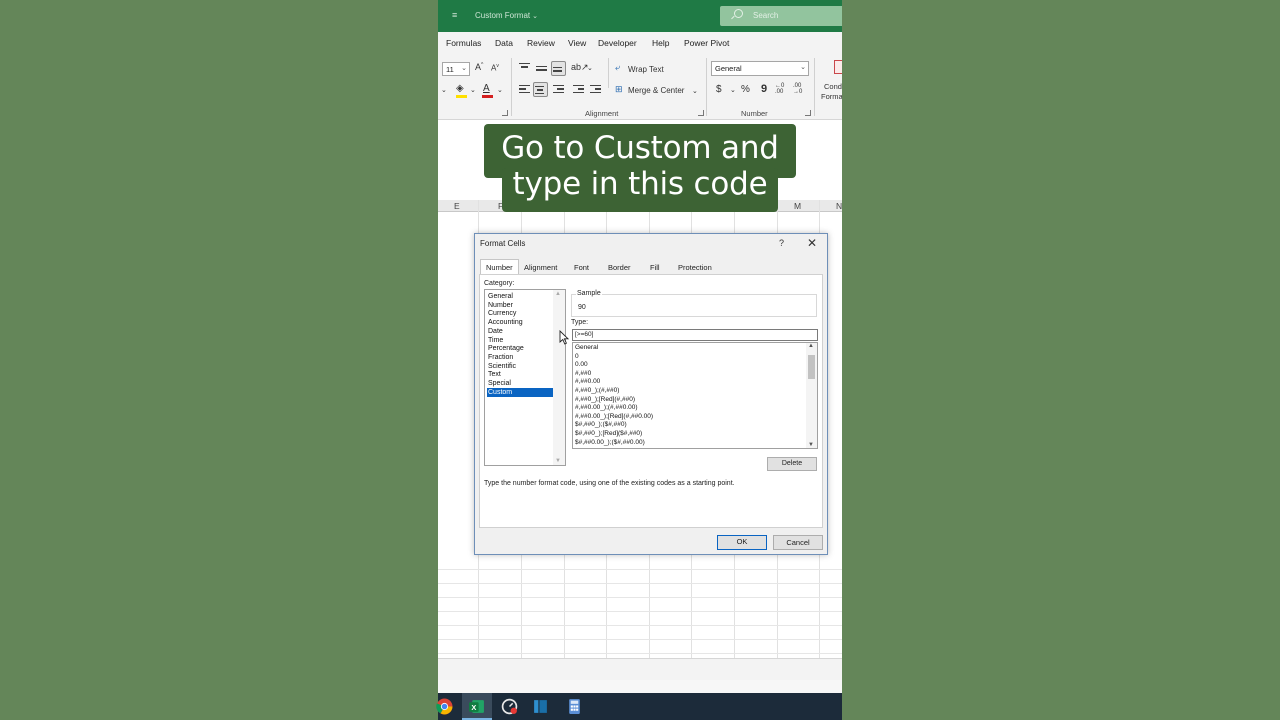 This screenshot has width=1280, height=720. What do you see at coordinates (745, 89) in the screenshot?
I see `percent-icon: %` at bounding box center [745, 89].